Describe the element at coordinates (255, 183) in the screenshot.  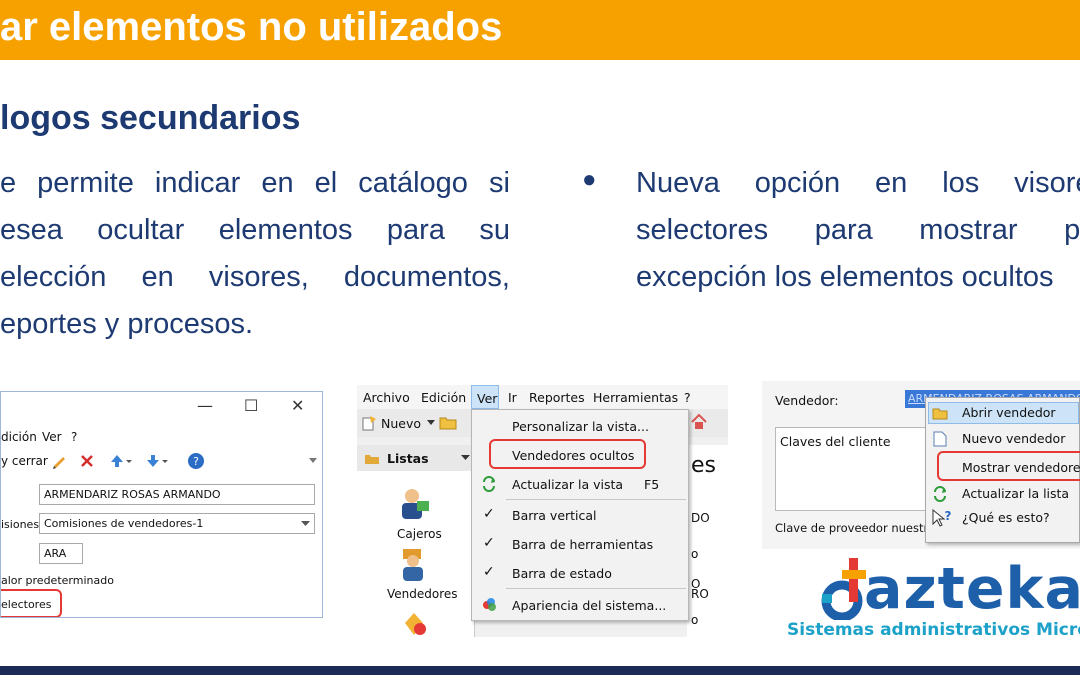
I see `left-line-1: e permite indicar en el catálogo si` at that location.